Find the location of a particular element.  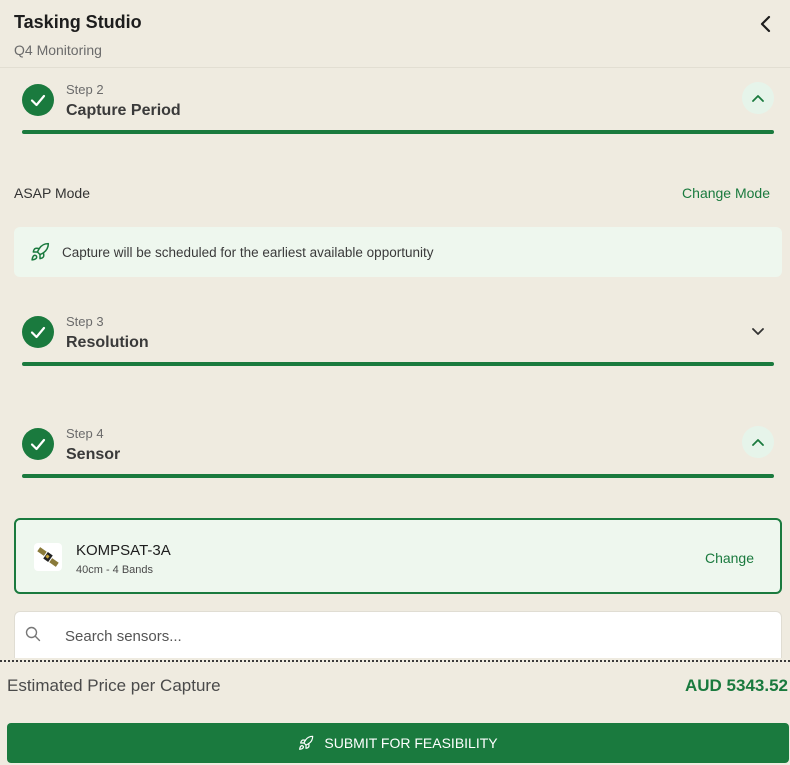

step-resolution: Step 3 Resolution is located at coordinates (398, 340).